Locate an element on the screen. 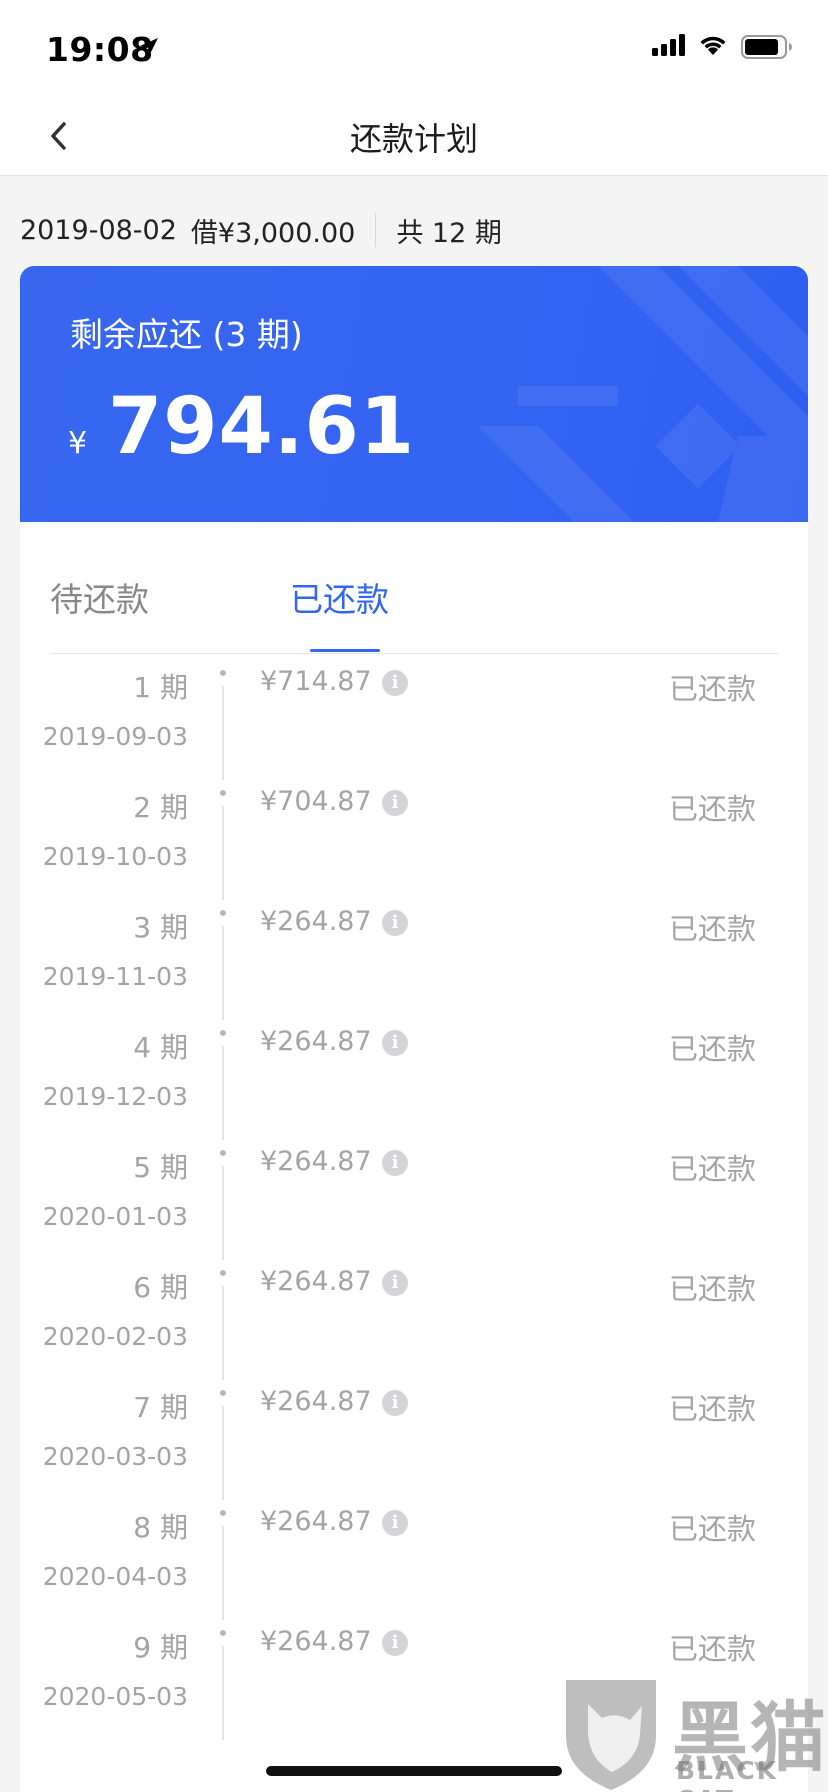 This screenshot has width=828, height=1792. installment-period: 1 期 is located at coordinates (160, 687).